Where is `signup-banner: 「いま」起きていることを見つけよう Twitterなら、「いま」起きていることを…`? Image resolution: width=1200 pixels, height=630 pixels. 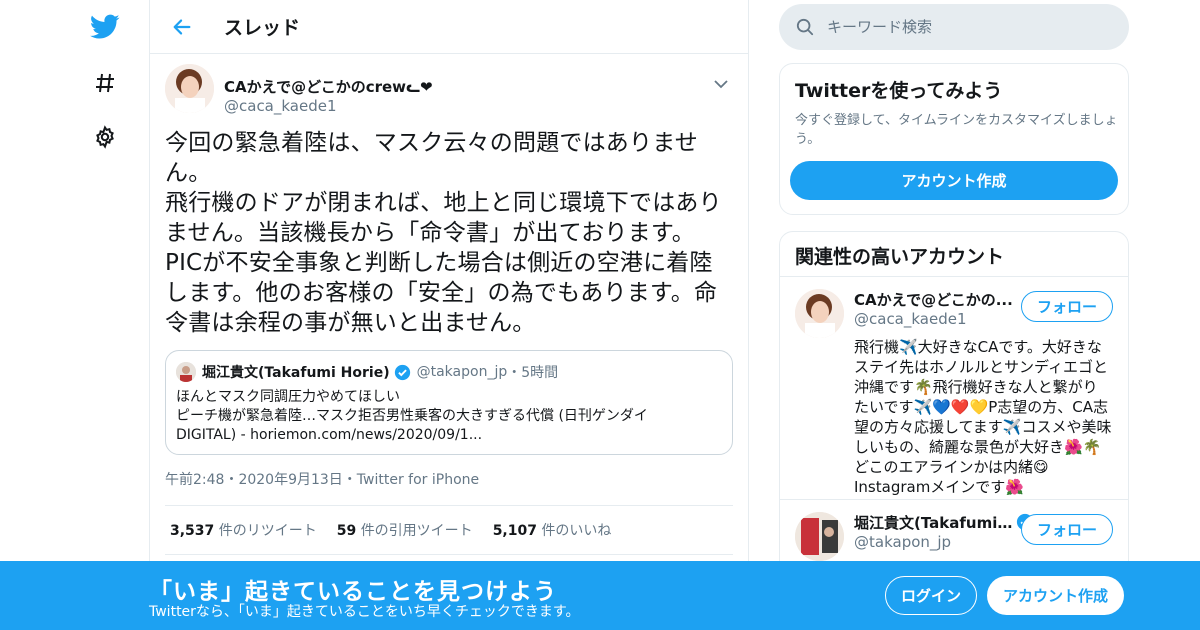
signup-banner: 「いま」起きていることを見つけよう Twitterなら、「いま」起きていることを… is located at coordinates (600, 595).